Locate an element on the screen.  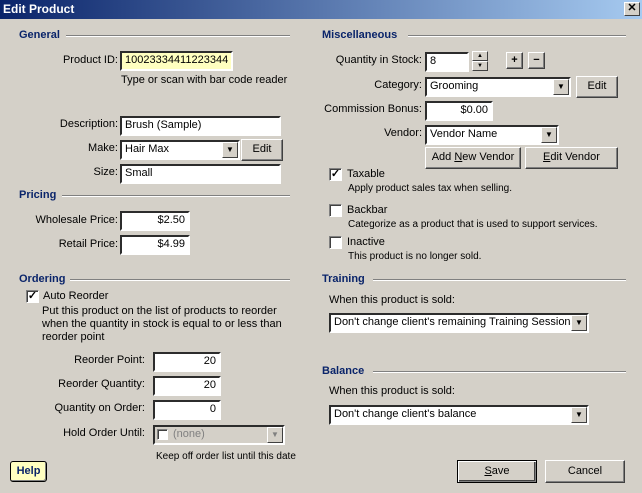
balance-divider is located at coordinates (499, 372).